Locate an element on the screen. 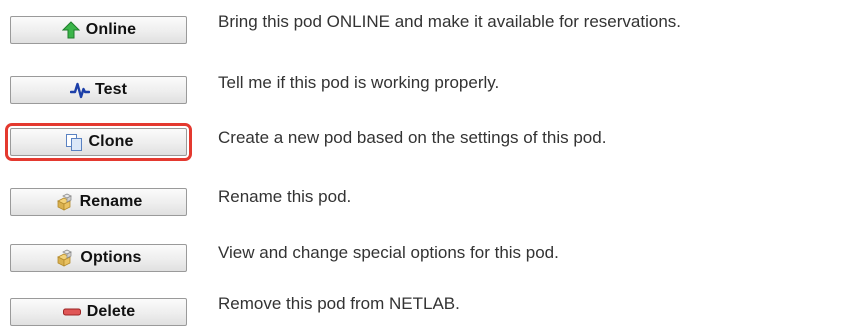  options-button: Options is located at coordinates (98, 258).